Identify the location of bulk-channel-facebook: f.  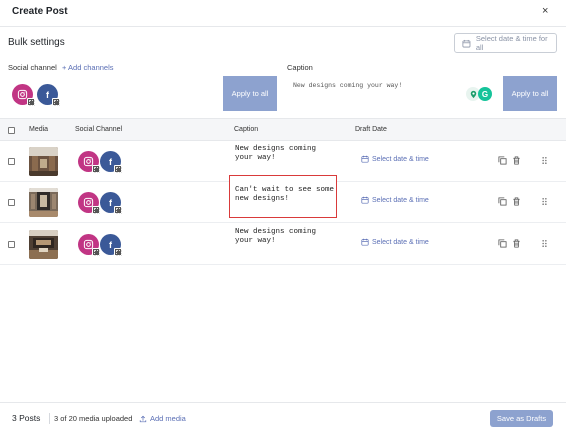
(48, 95).